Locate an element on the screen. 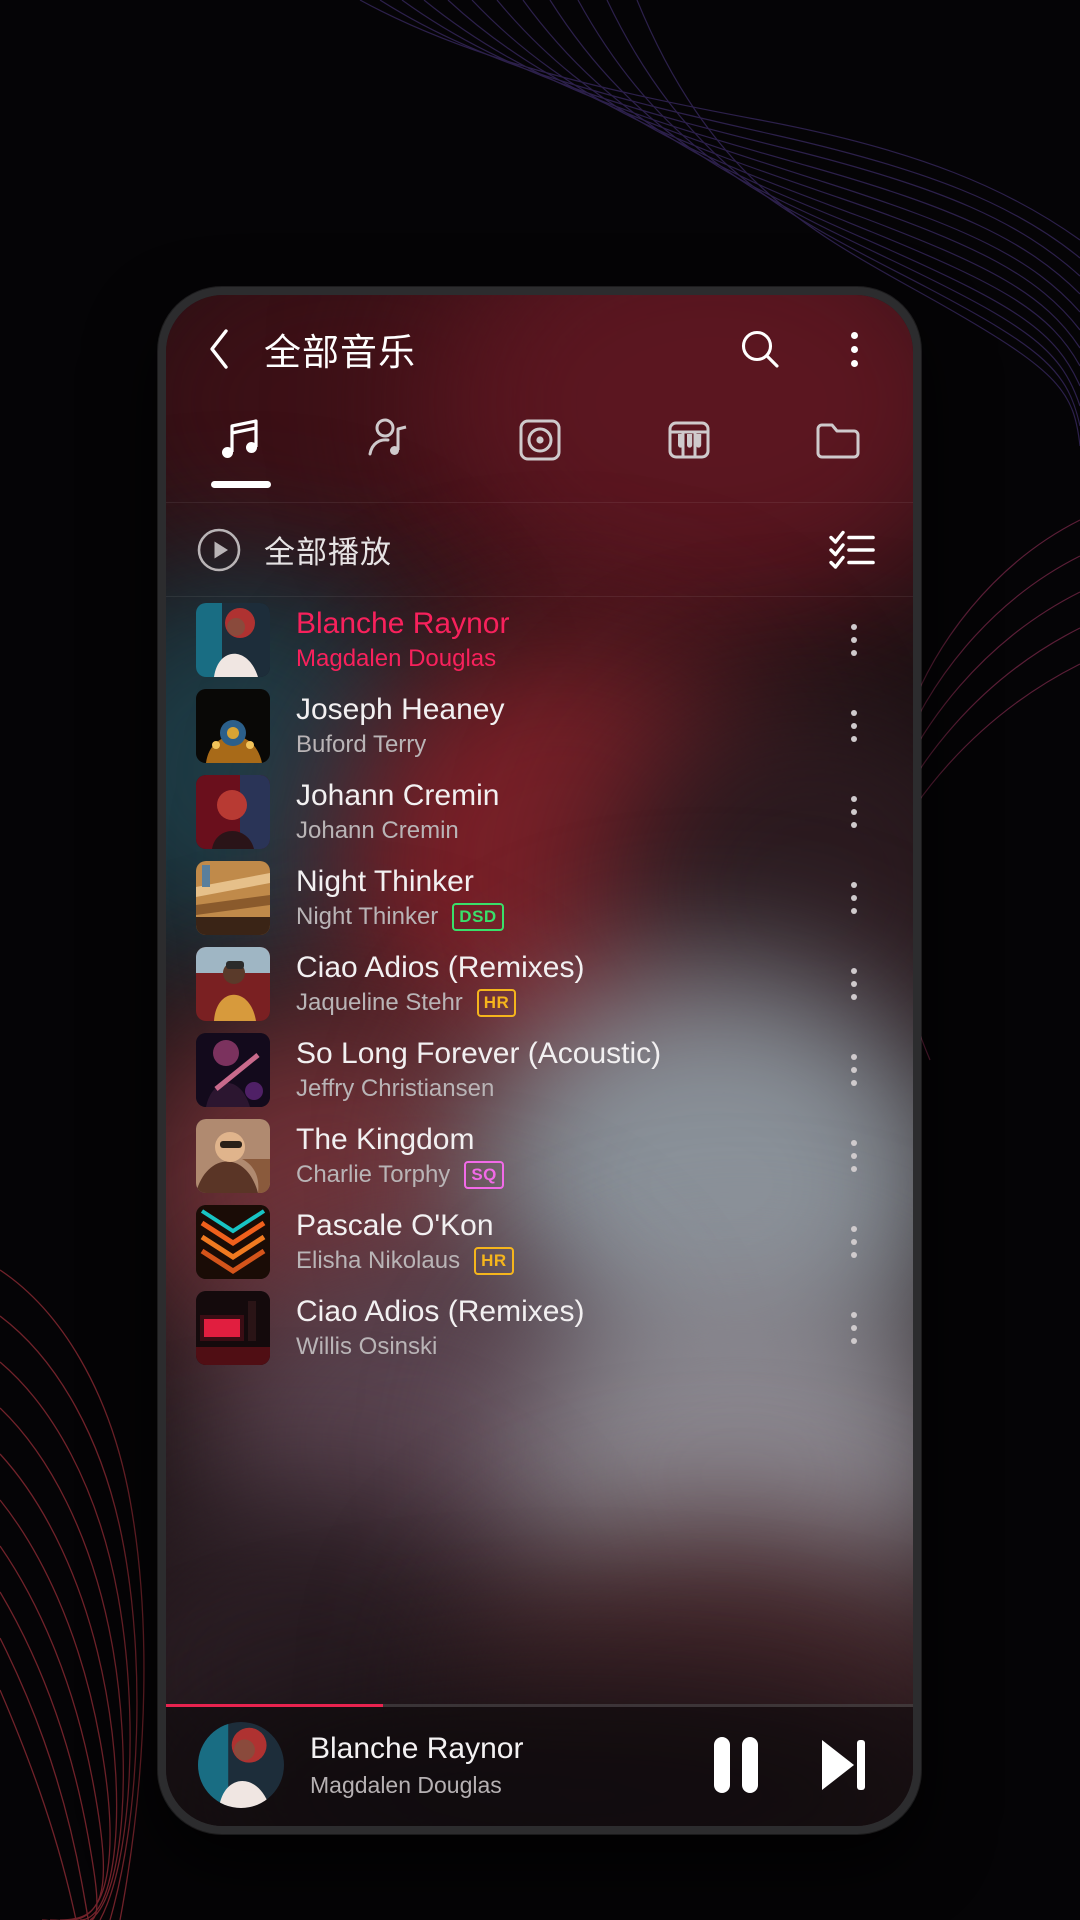  song-row: Blanche Raynor Magdalen Douglas is located at coordinates (539, 640).